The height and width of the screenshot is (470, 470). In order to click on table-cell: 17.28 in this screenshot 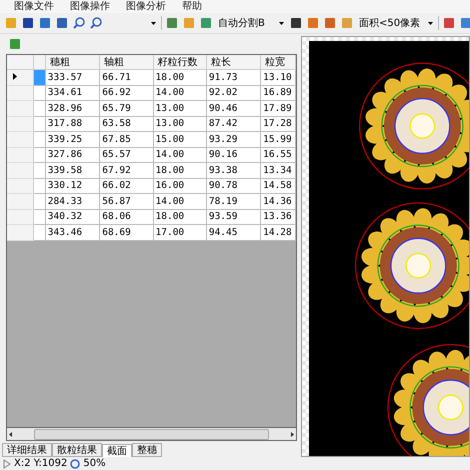, I will do `click(278, 124)`.